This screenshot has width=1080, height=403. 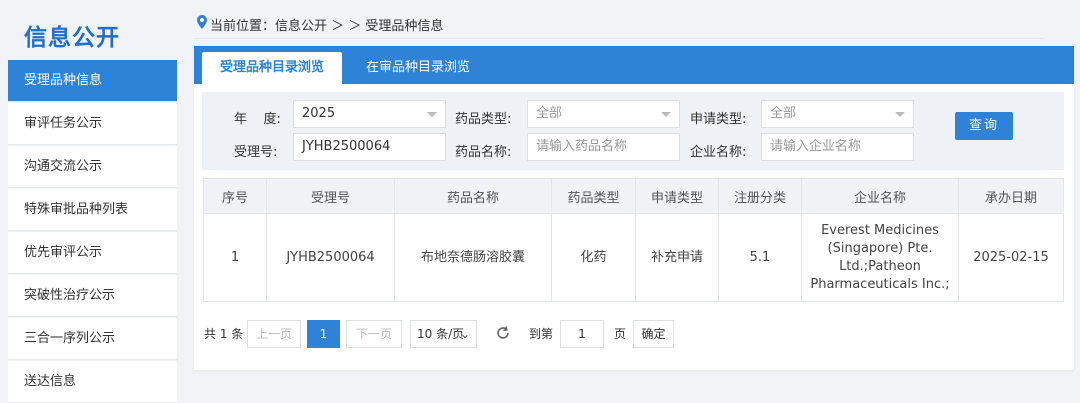 I want to click on breadcrumb: 当前位置：信息公开 ＞ ＞ 受理品种信息, so click(x=619, y=24).